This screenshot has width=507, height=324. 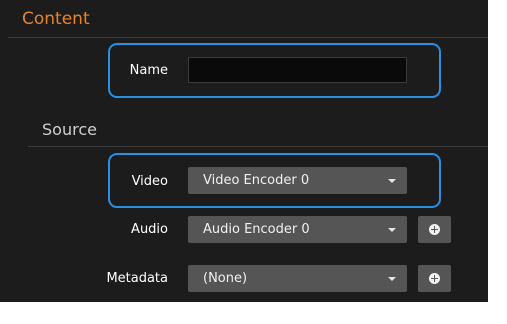 I want to click on add-metadata-button, so click(x=434, y=278).